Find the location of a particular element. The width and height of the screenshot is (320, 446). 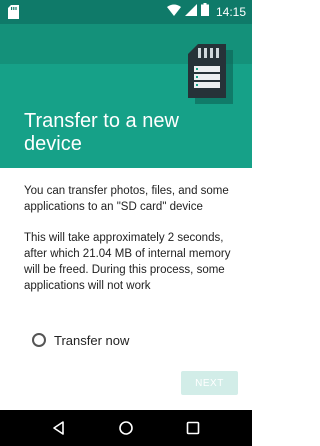

transfer-now-option: Transfer now is located at coordinates (80, 340).